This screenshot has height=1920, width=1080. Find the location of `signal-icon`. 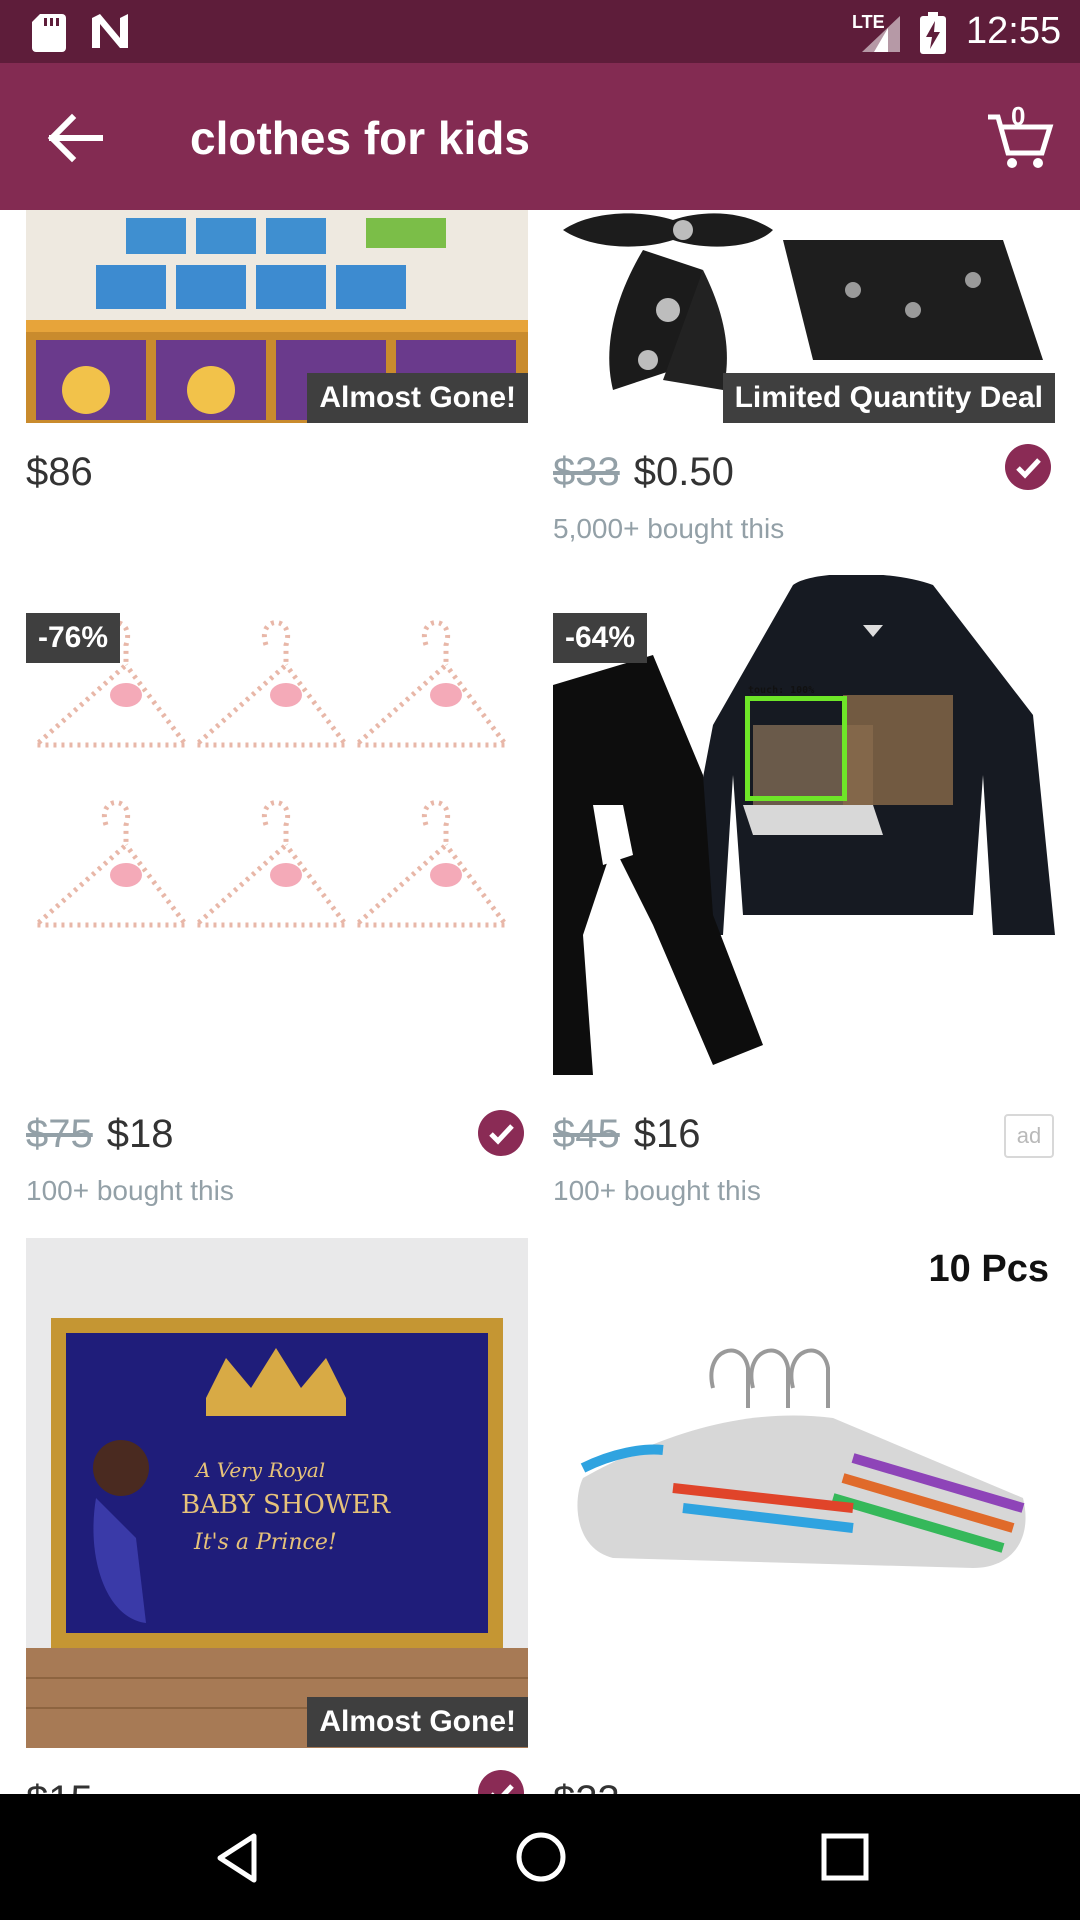

signal-icon is located at coordinates (881, 34).